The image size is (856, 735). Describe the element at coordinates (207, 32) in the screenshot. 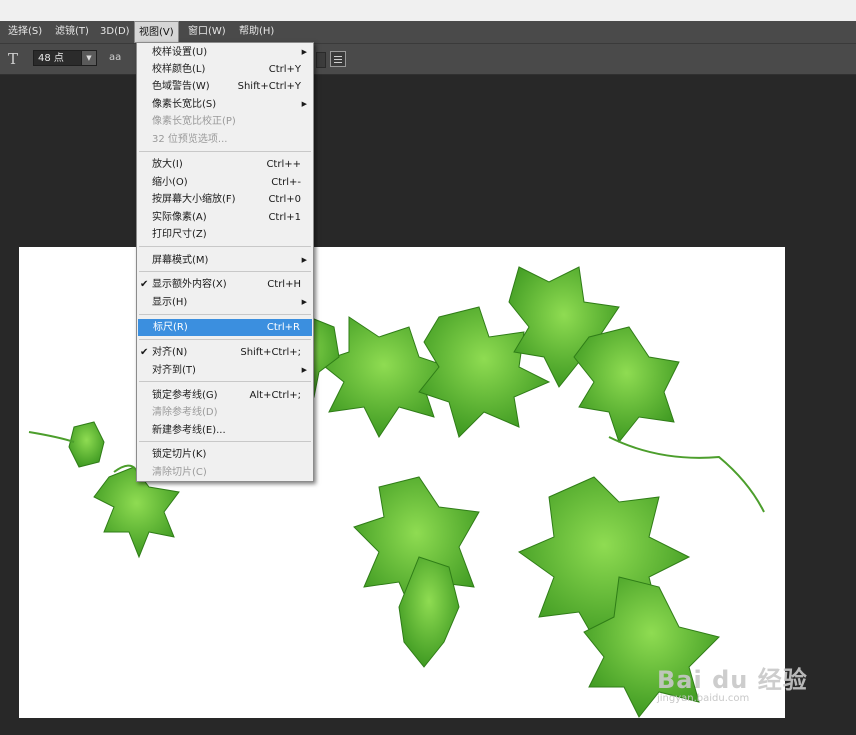

I see `menu-window: 窗口(W)` at that location.